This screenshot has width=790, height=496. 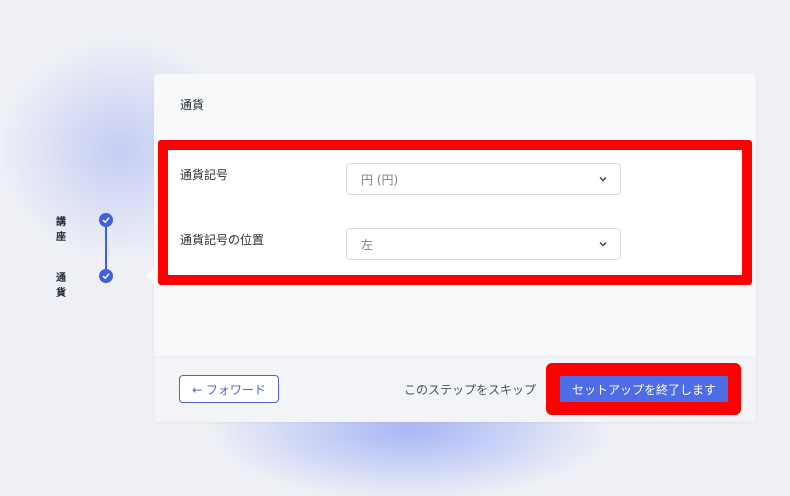 What do you see at coordinates (470, 389) in the screenshot?
I see `skip-step-link: このステップをスキップ` at bounding box center [470, 389].